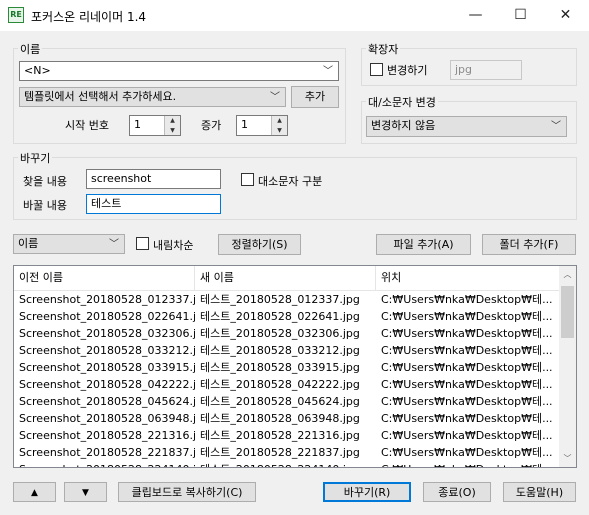 This screenshot has height=515, width=589. I want to click on new-name-cell: 테스트_20180528_033212.jpg, so click(280, 350).